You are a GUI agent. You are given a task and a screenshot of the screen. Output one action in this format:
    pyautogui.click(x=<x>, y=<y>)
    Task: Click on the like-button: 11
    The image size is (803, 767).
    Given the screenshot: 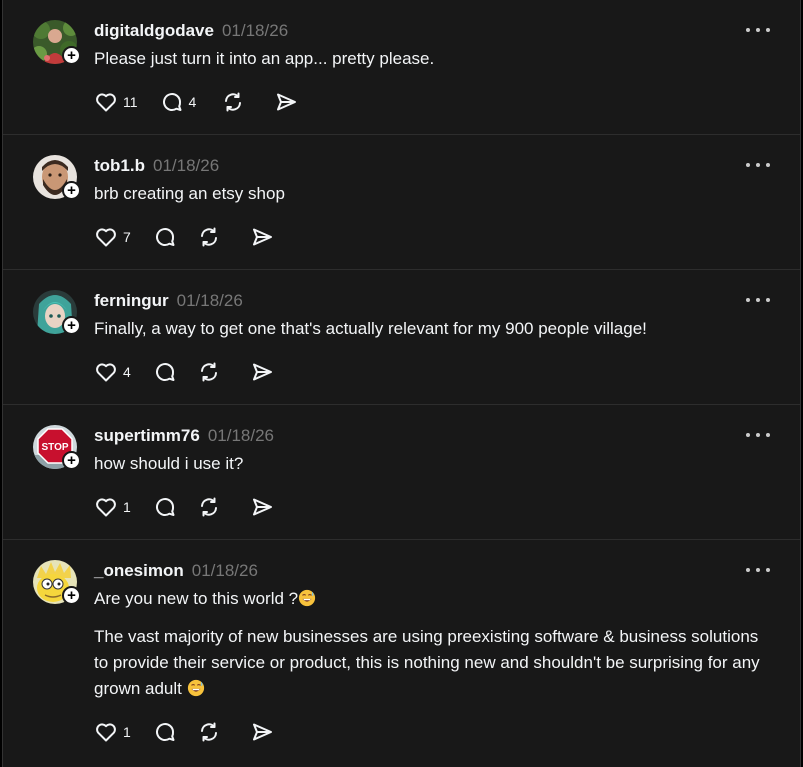 What is the action you would take?
    pyautogui.click(x=116, y=102)
    